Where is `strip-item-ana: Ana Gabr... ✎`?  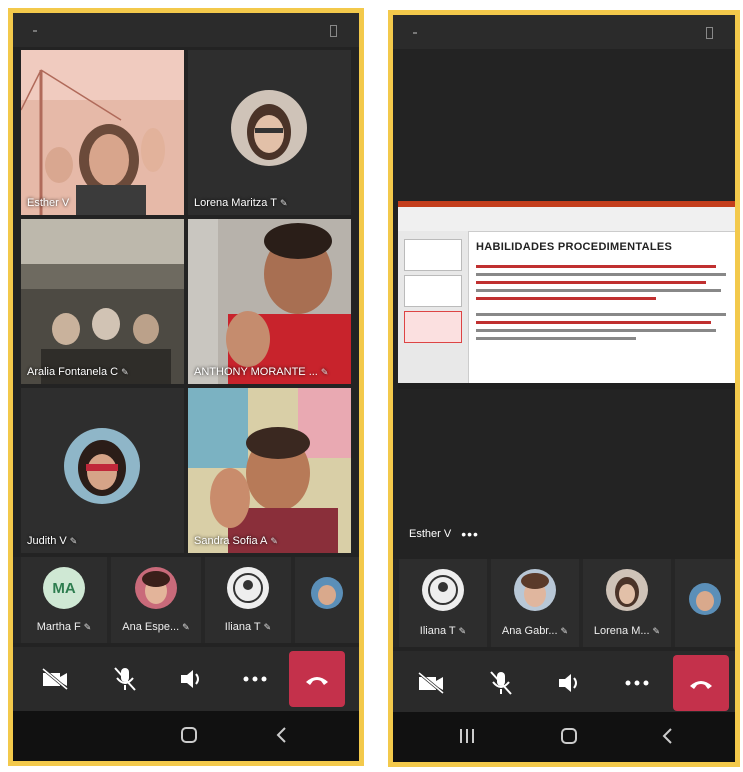 strip-item-ana: Ana Gabr... ✎ is located at coordinates (535, 603).